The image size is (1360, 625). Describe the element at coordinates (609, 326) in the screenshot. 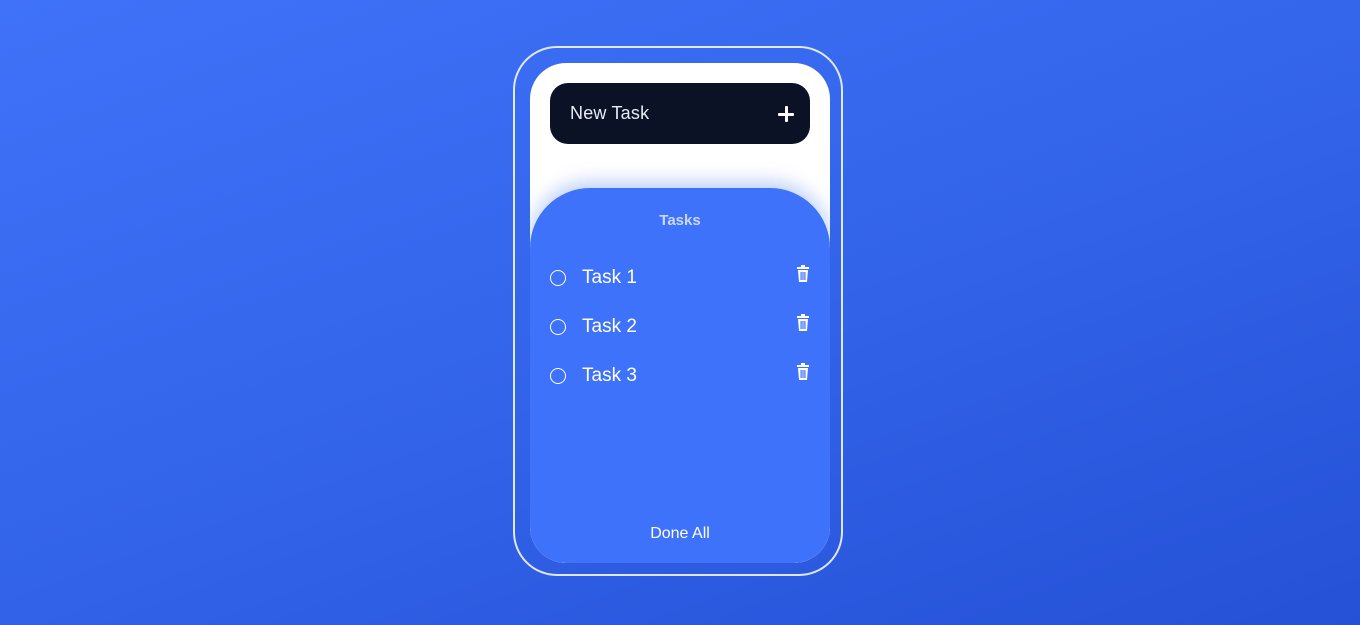

I see `task-label: Task 2` at that location.